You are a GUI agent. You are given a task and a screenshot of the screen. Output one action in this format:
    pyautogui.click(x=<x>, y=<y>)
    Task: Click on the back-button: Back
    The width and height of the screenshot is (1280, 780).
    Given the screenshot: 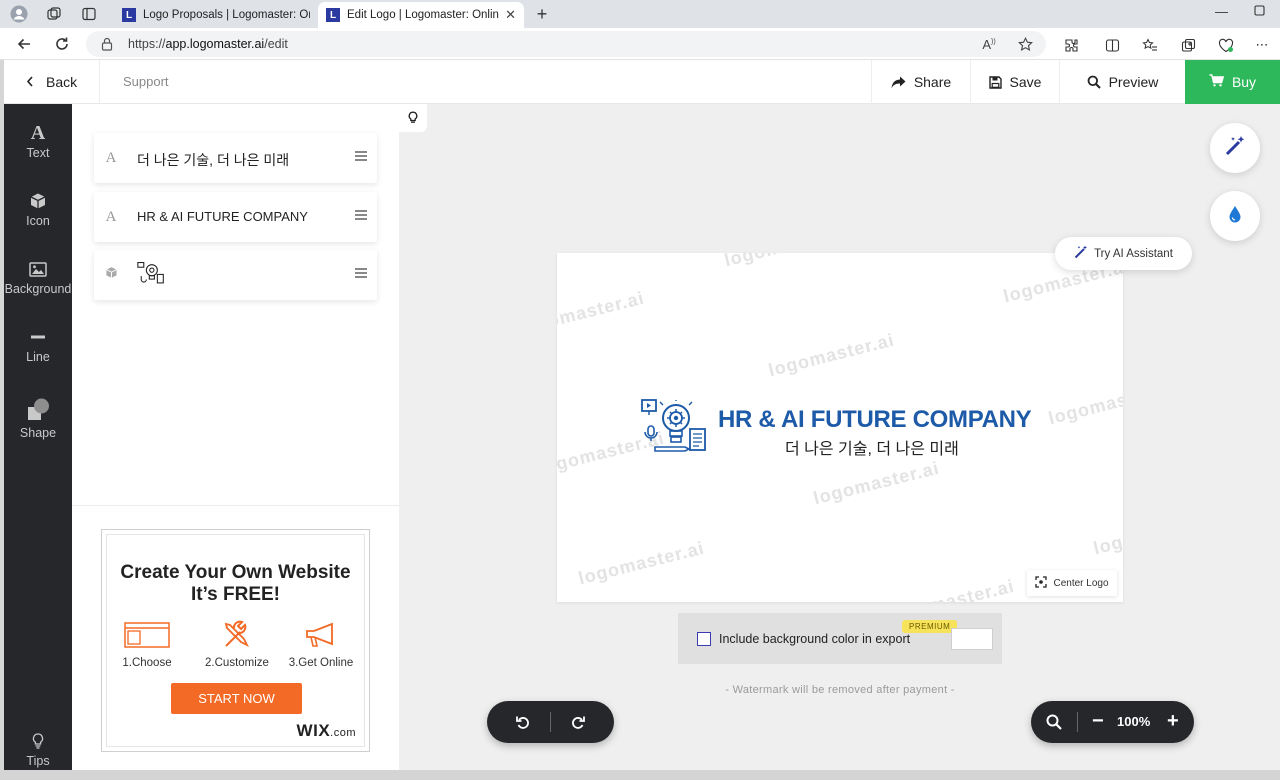 What is the action you would take?
    pyautogui.click(x=52, y=82)
    